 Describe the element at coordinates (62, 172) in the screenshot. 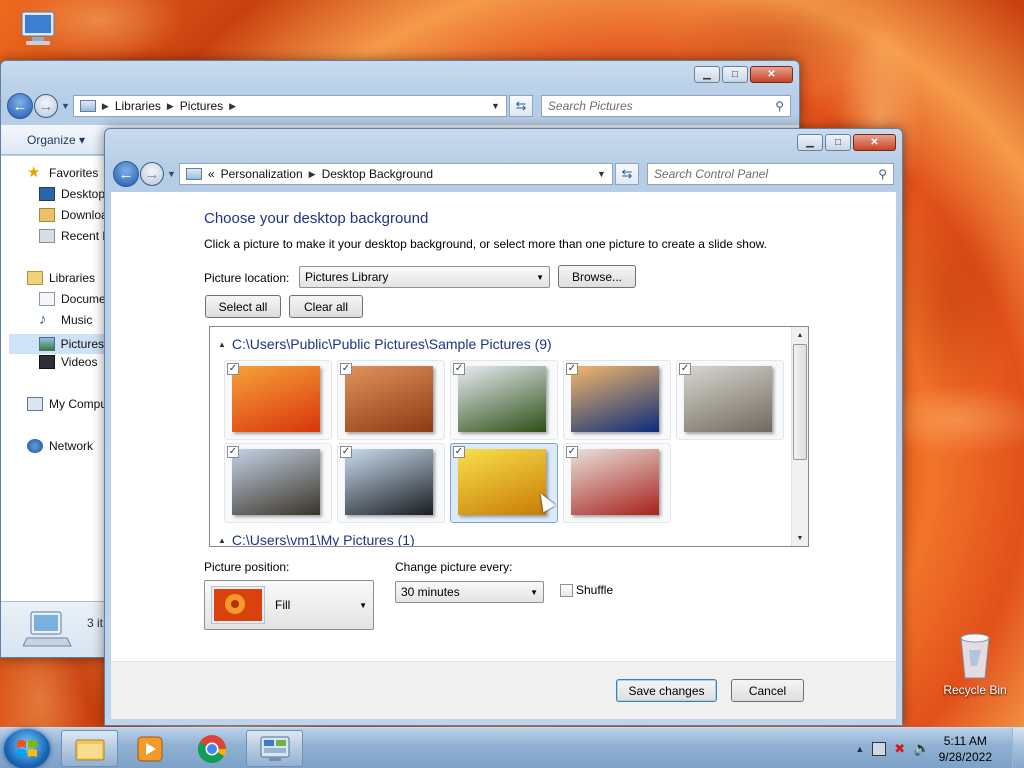

I see `nav-favorites: ★ Favorites` at that location.